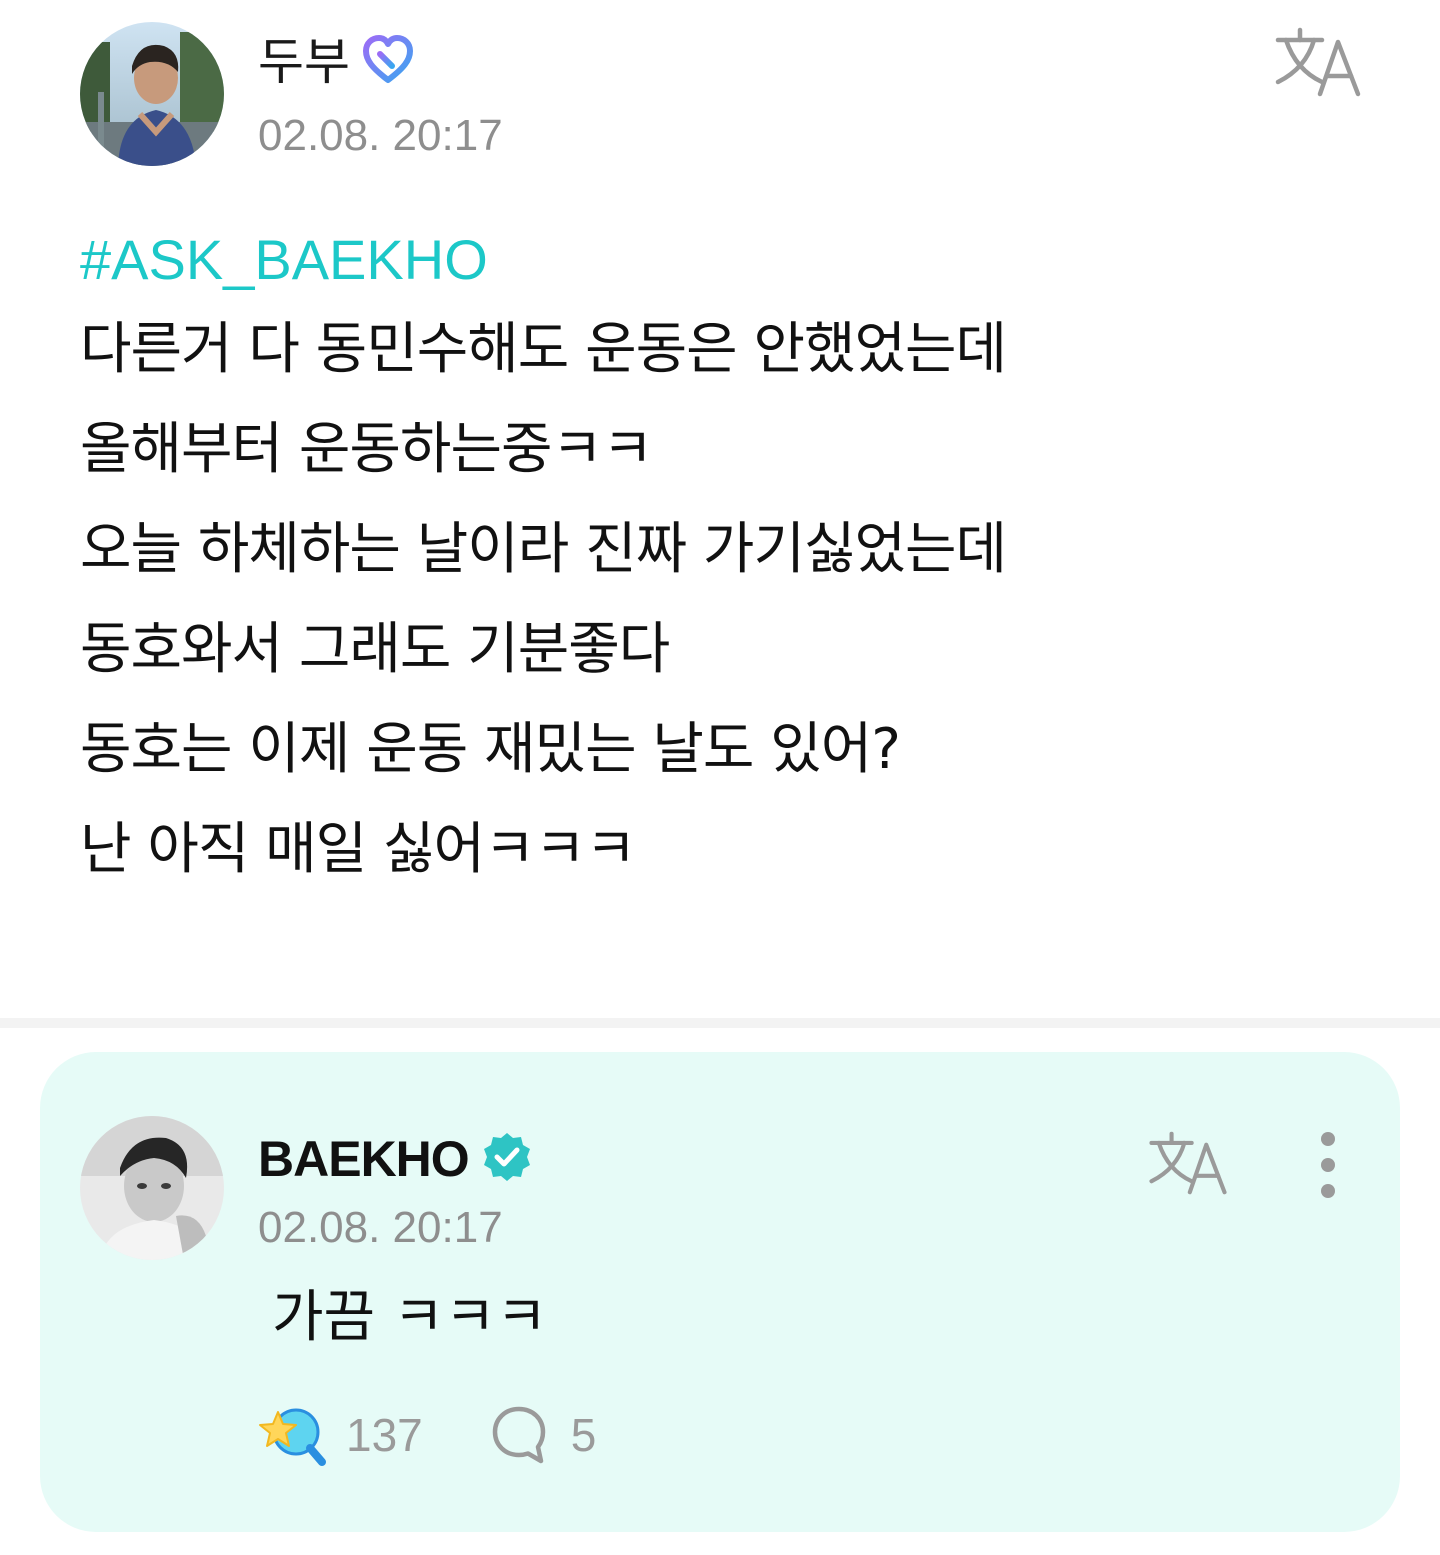 Image resolution: width=1440 pixels, height=1555 pixels. What do you see at coordinates (410, 1317) in the screenshot?
I see `artist-reply-text: 가끔 ㅋㅋㅋ` at bounding box center [410, 1317].